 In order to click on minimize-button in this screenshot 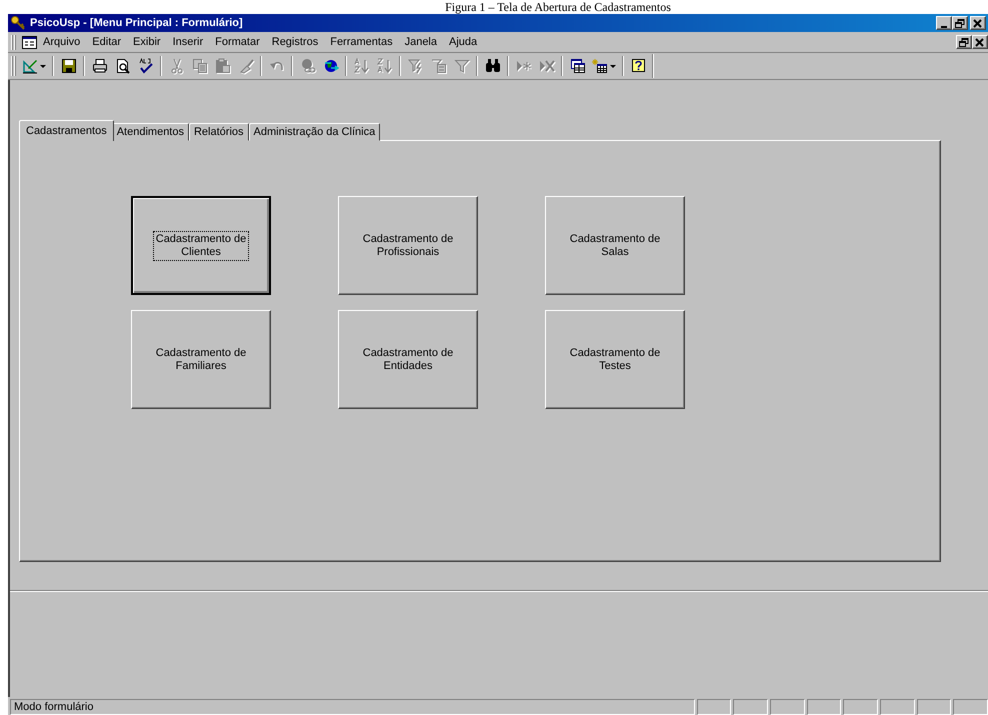, I will do `click(944, 23)`.